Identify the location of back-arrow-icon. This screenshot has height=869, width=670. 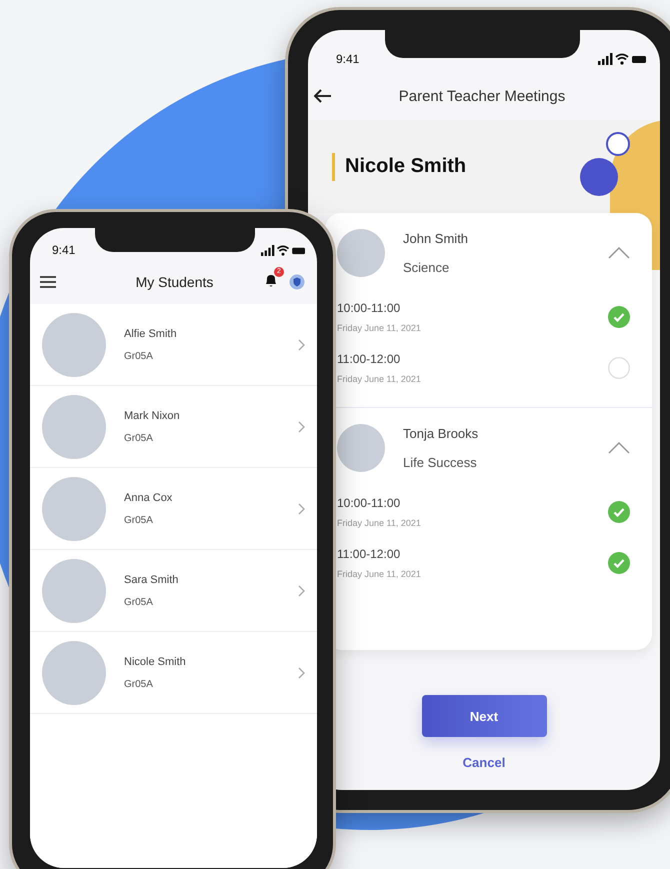
(323, 96).